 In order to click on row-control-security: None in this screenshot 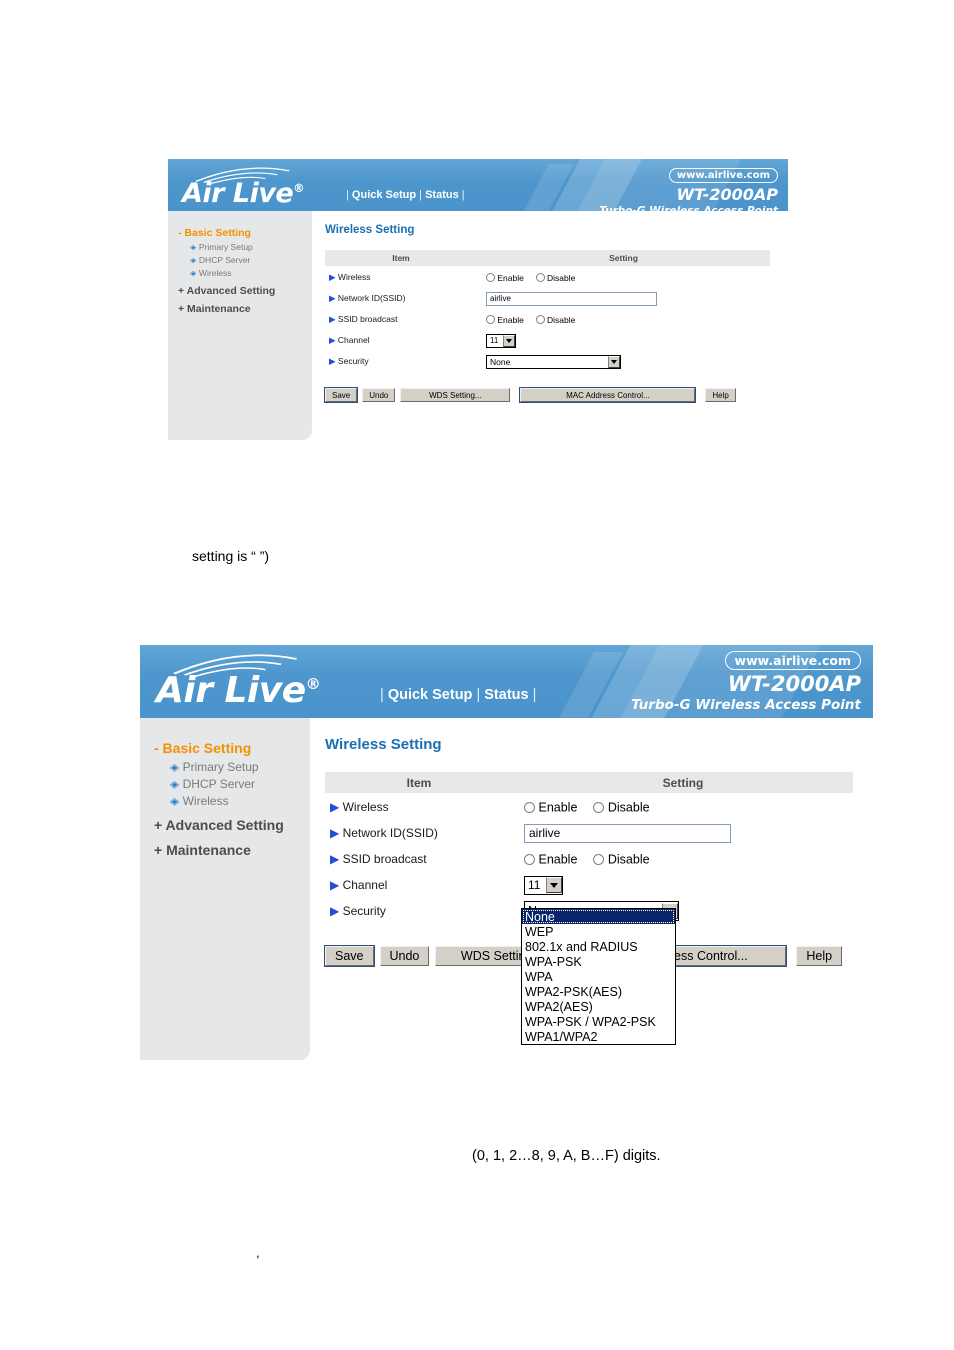, I will do `click(623, 361)`.